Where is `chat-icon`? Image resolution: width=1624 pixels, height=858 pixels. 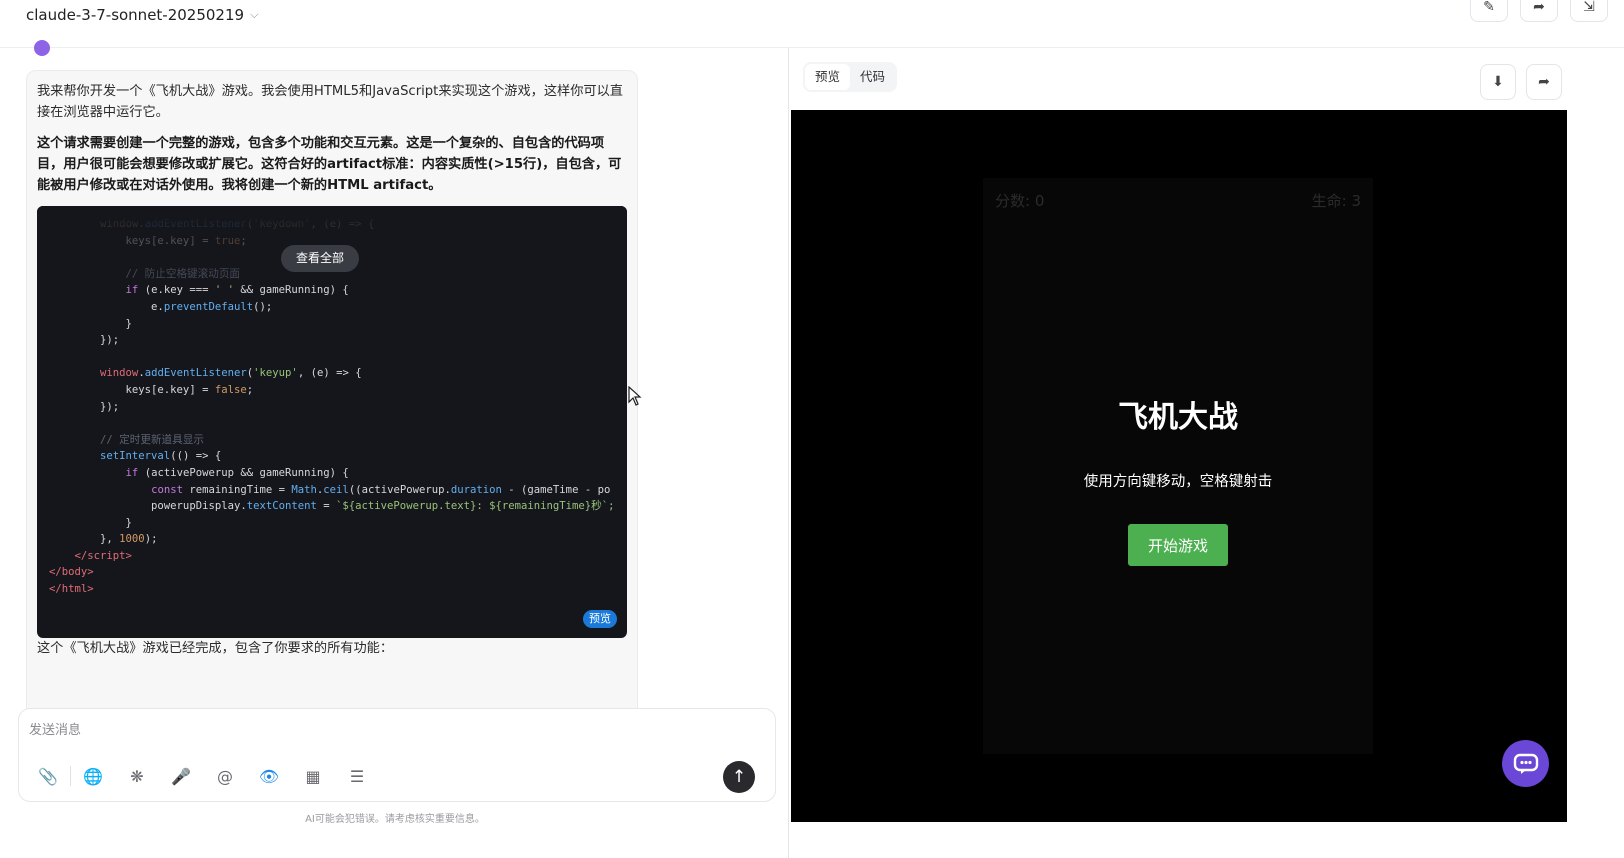 chat-icon is located at coordinates (1525, 763).